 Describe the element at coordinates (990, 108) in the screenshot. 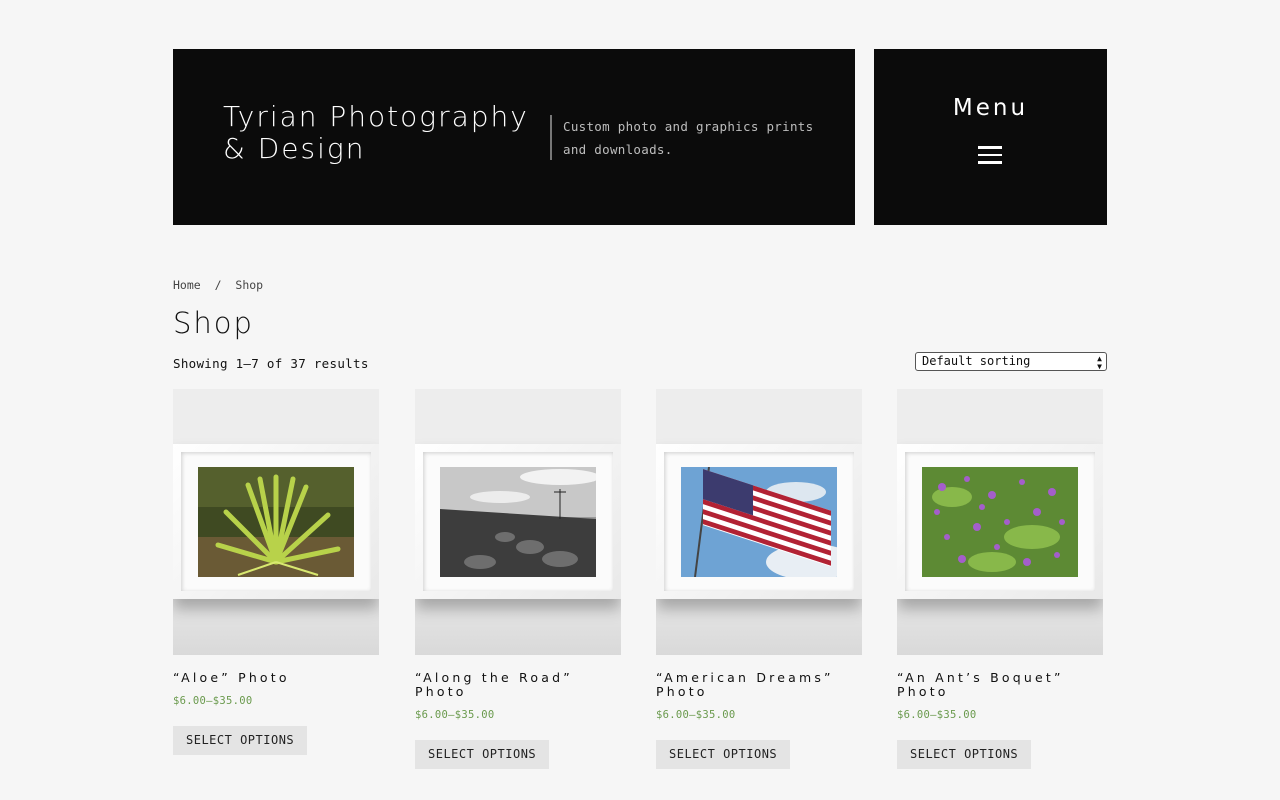

I see `menu-label: Menu` at that location.